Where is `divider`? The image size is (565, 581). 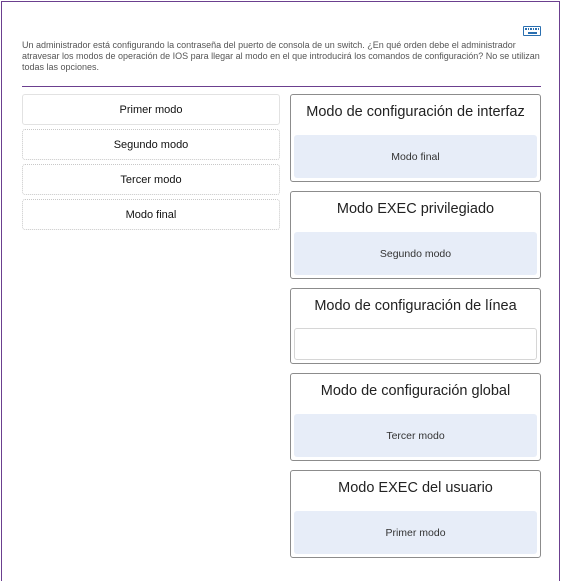
divider is located at coordinates (281, 86).